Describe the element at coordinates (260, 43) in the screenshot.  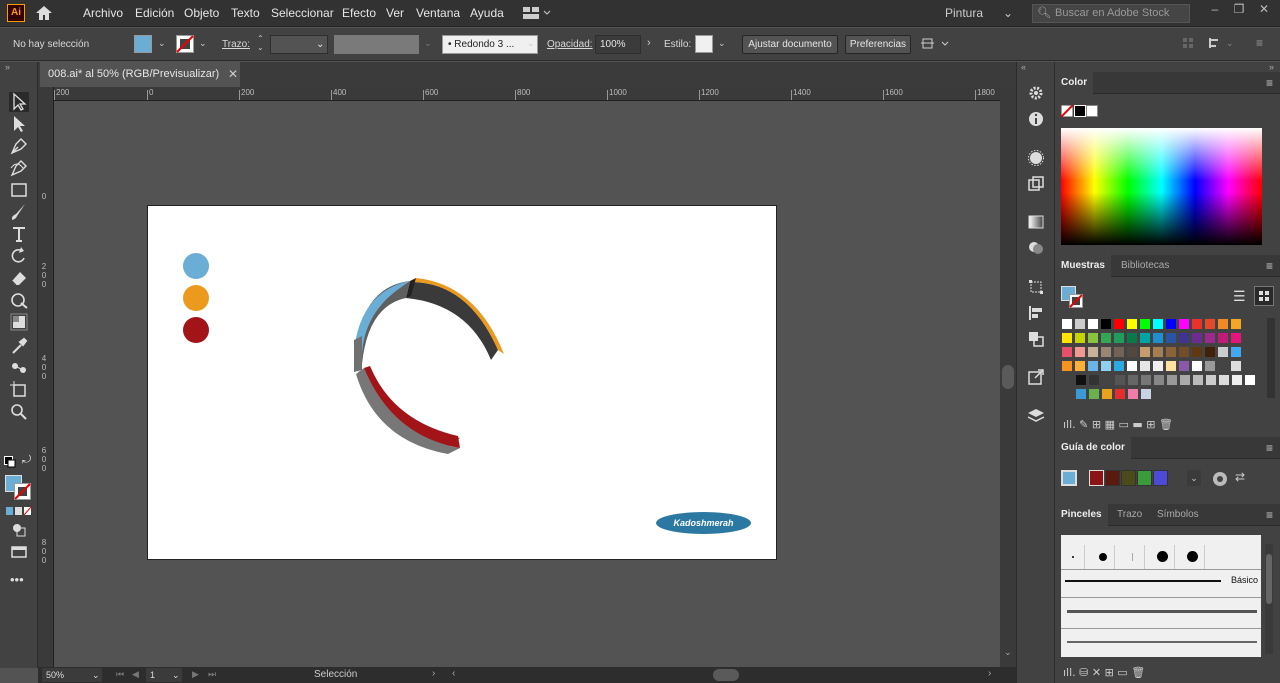
I see `stepper-icon: ⌃ ⌄` at that location.